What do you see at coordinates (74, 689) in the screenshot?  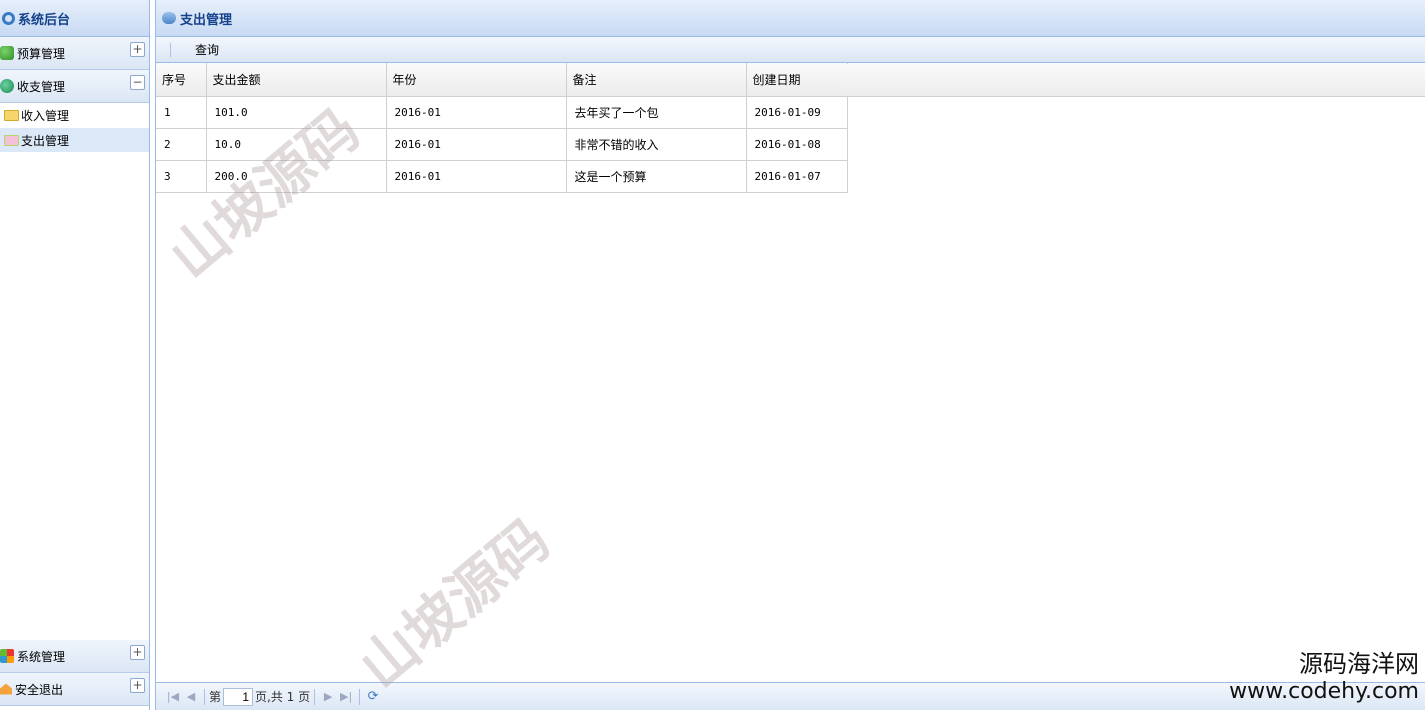 I see `accordion-logout: 安全退出 +` at bounding box center [74, 689].